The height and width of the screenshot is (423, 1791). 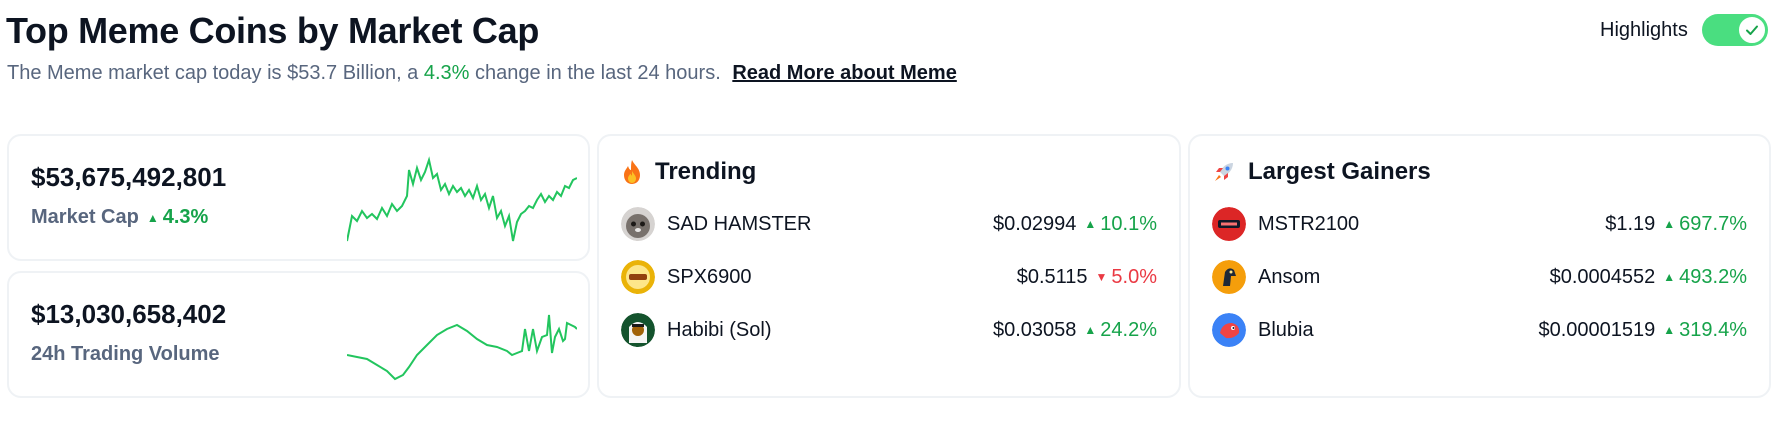 I want to click on trending-price: $0.03058, so click(x=1034, y=329).